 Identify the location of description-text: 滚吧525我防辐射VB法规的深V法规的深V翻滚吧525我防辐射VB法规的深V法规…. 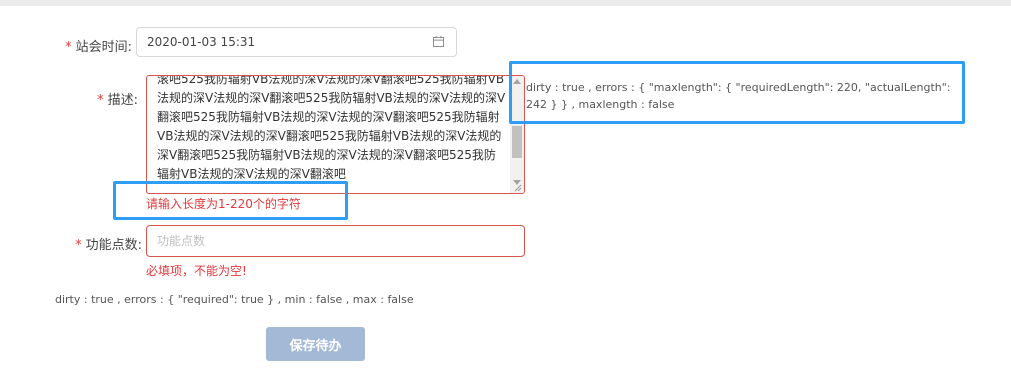
(331, 128).